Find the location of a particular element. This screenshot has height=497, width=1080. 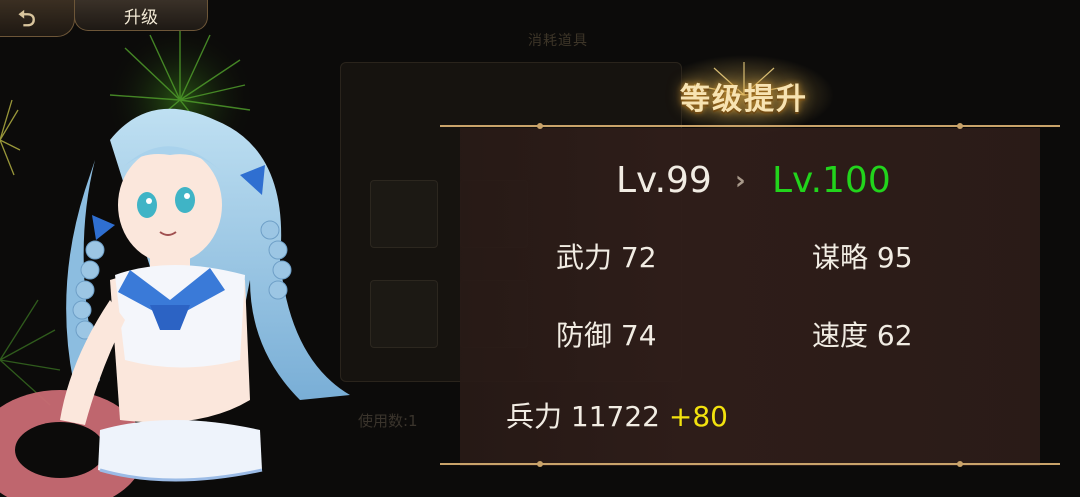

page-title-tab: 升级 is located at coordinates (141, 15).